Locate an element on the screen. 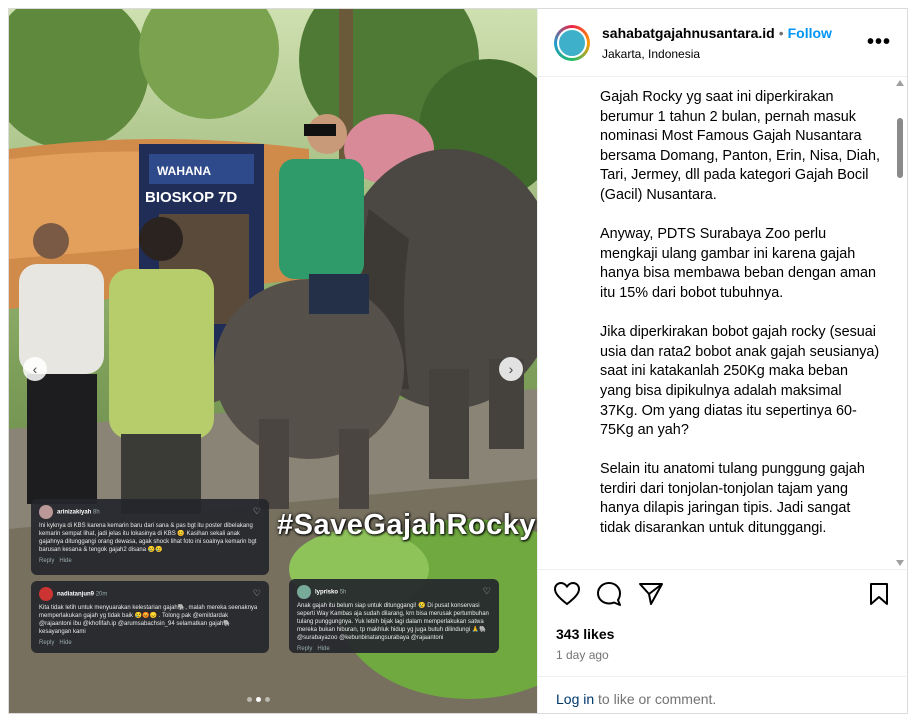 This screenshot has width=918, height=723. elephant-logo-icon is located at coordinates (572, 42).